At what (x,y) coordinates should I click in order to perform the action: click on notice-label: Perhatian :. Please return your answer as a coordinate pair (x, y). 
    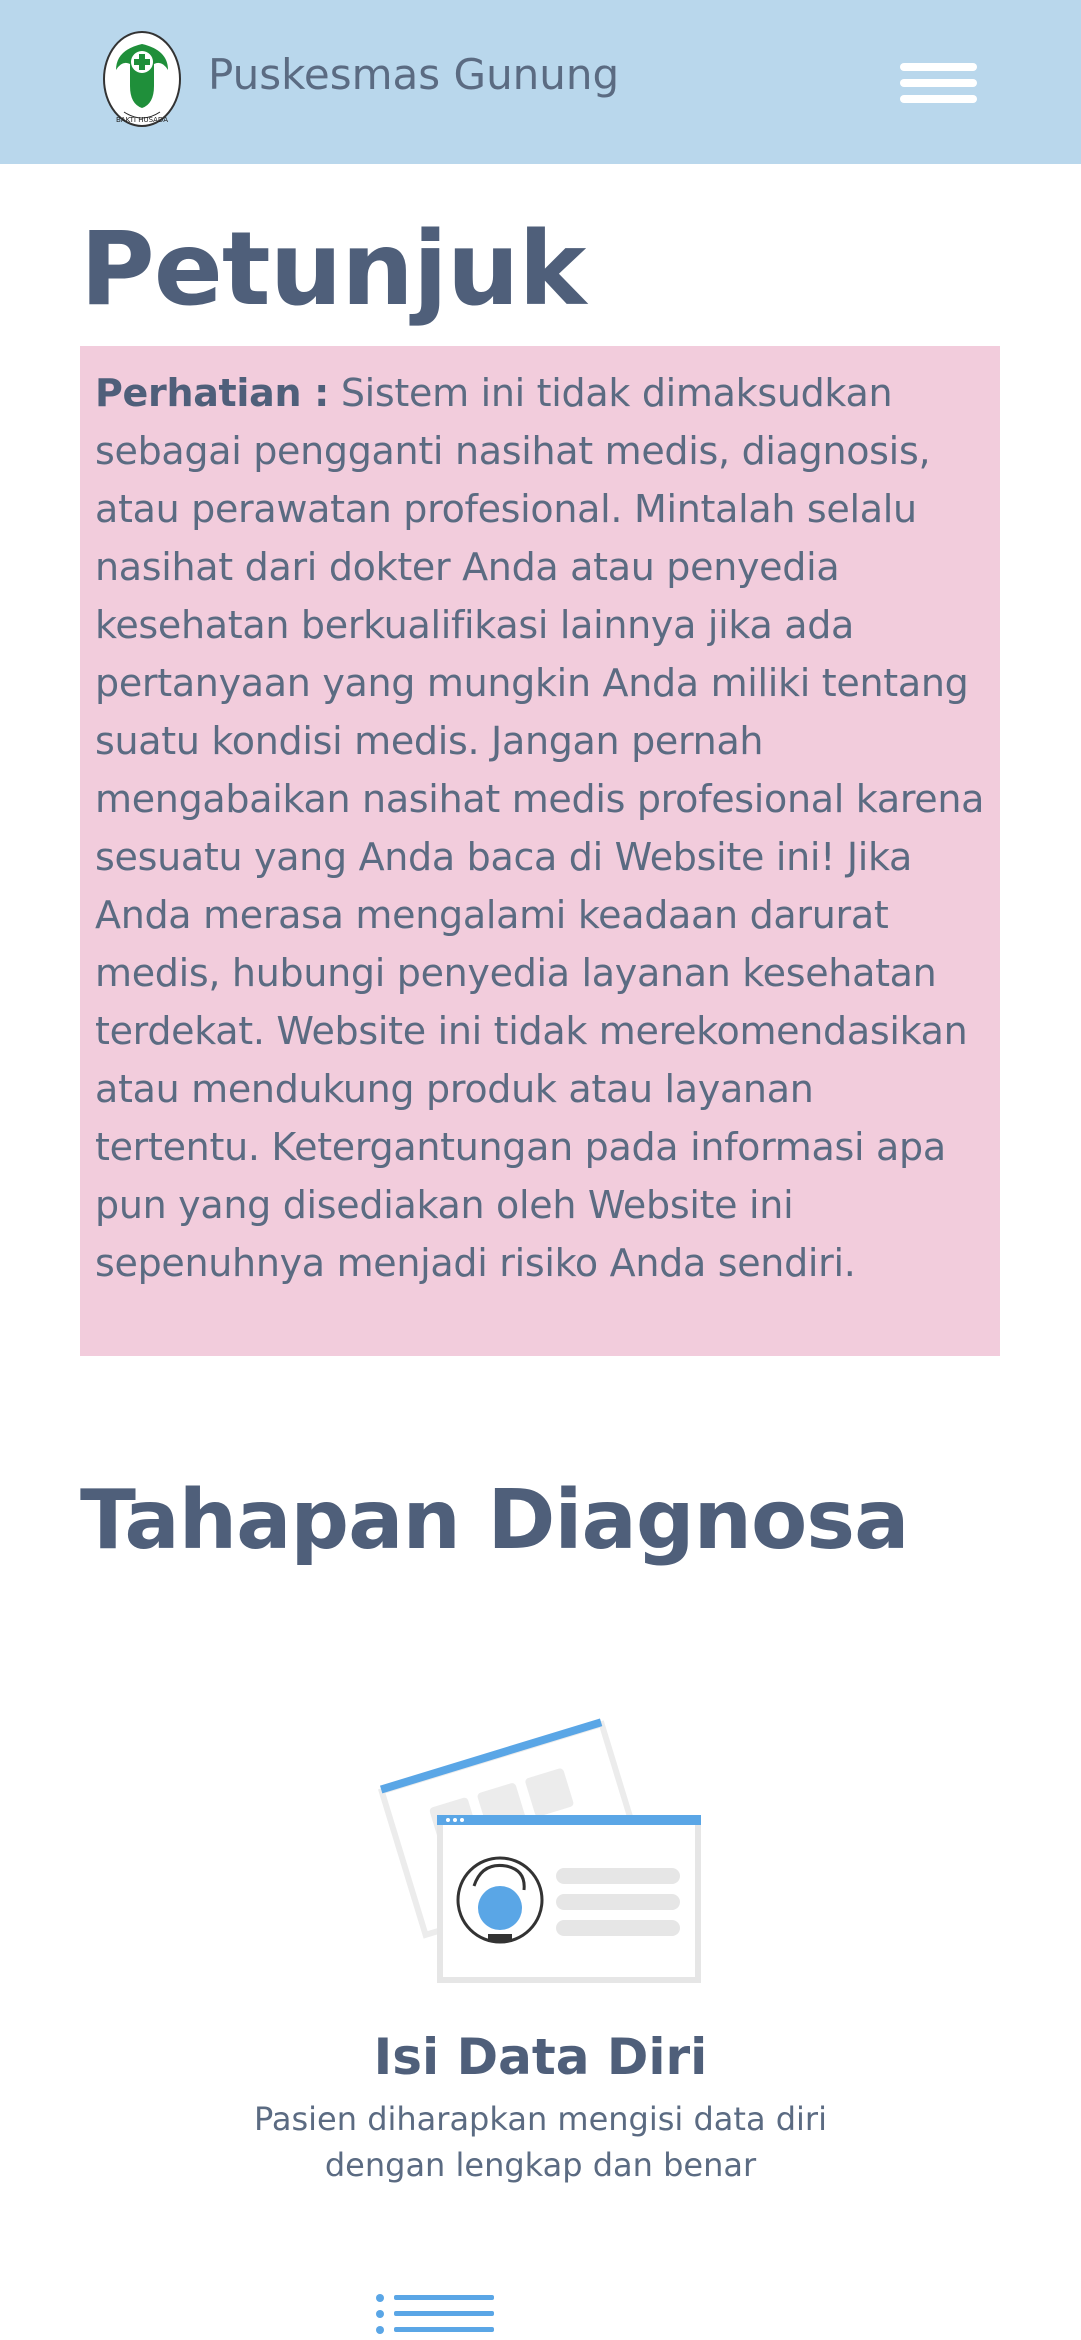
    Looking at the image, I should click on (212, 393).